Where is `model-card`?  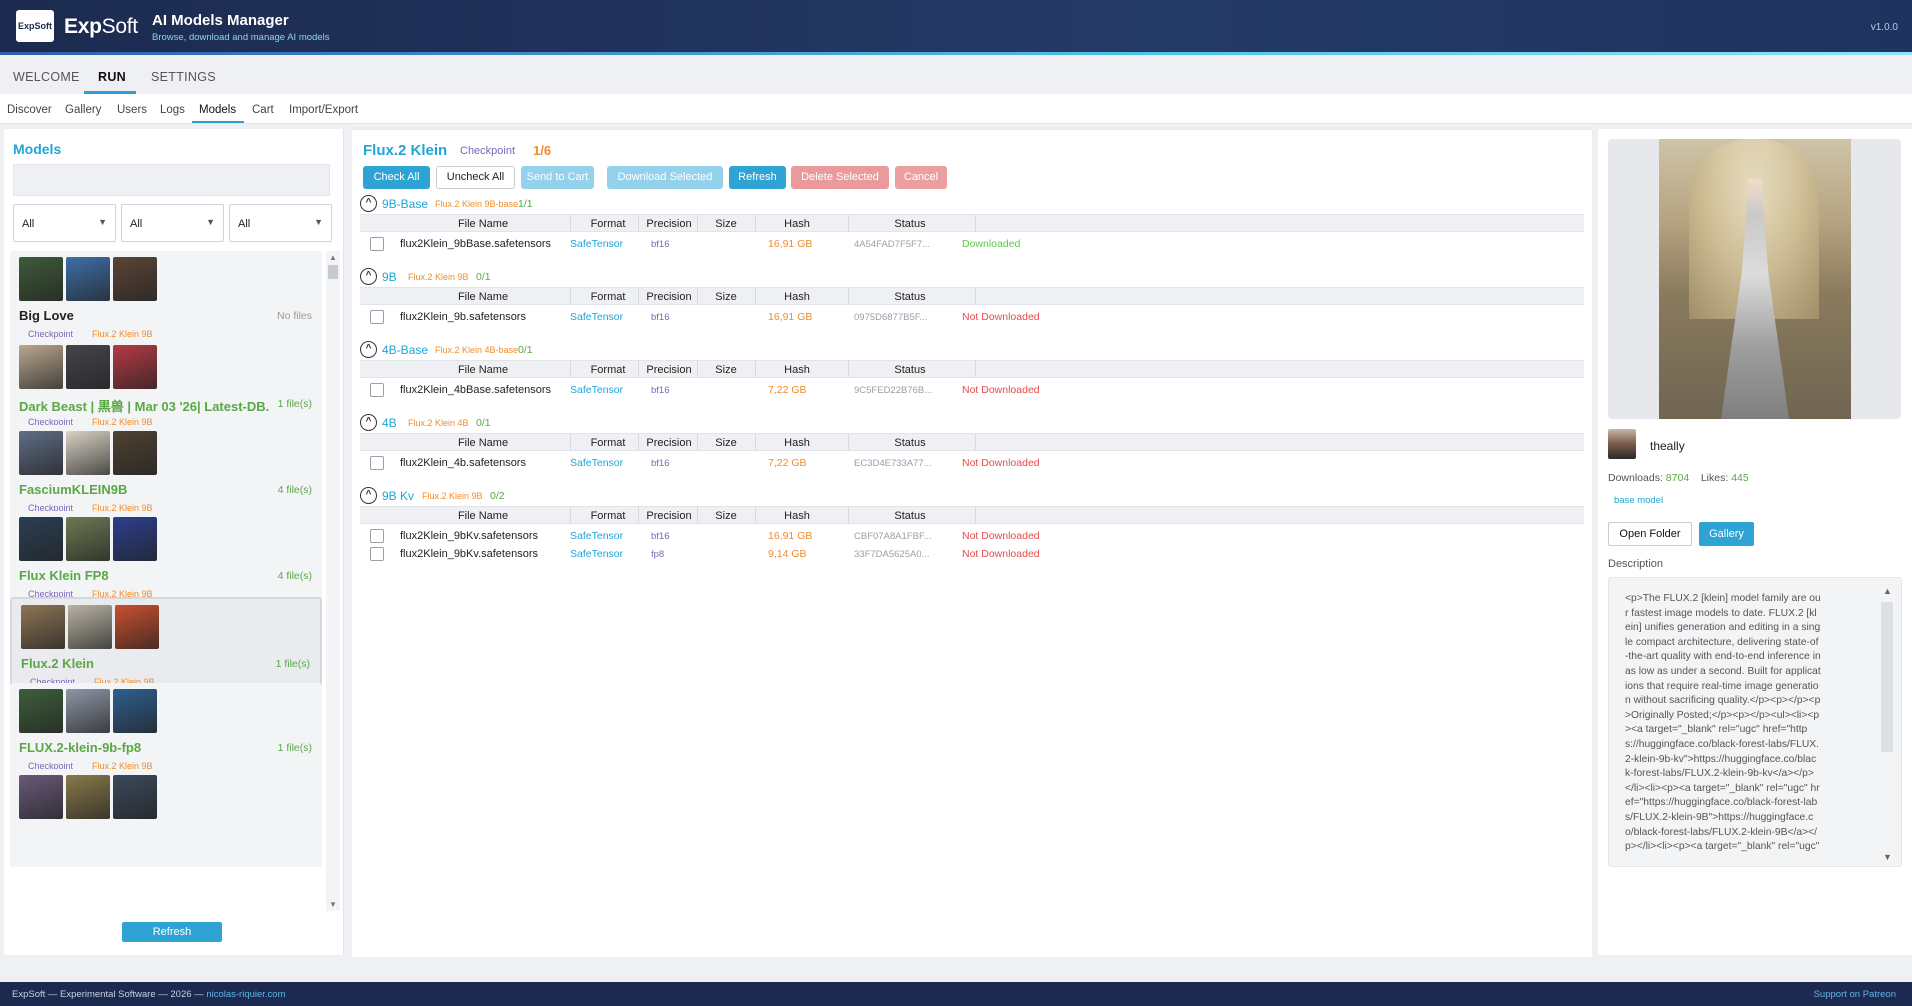
model-card is located at coordinates (166, 818).